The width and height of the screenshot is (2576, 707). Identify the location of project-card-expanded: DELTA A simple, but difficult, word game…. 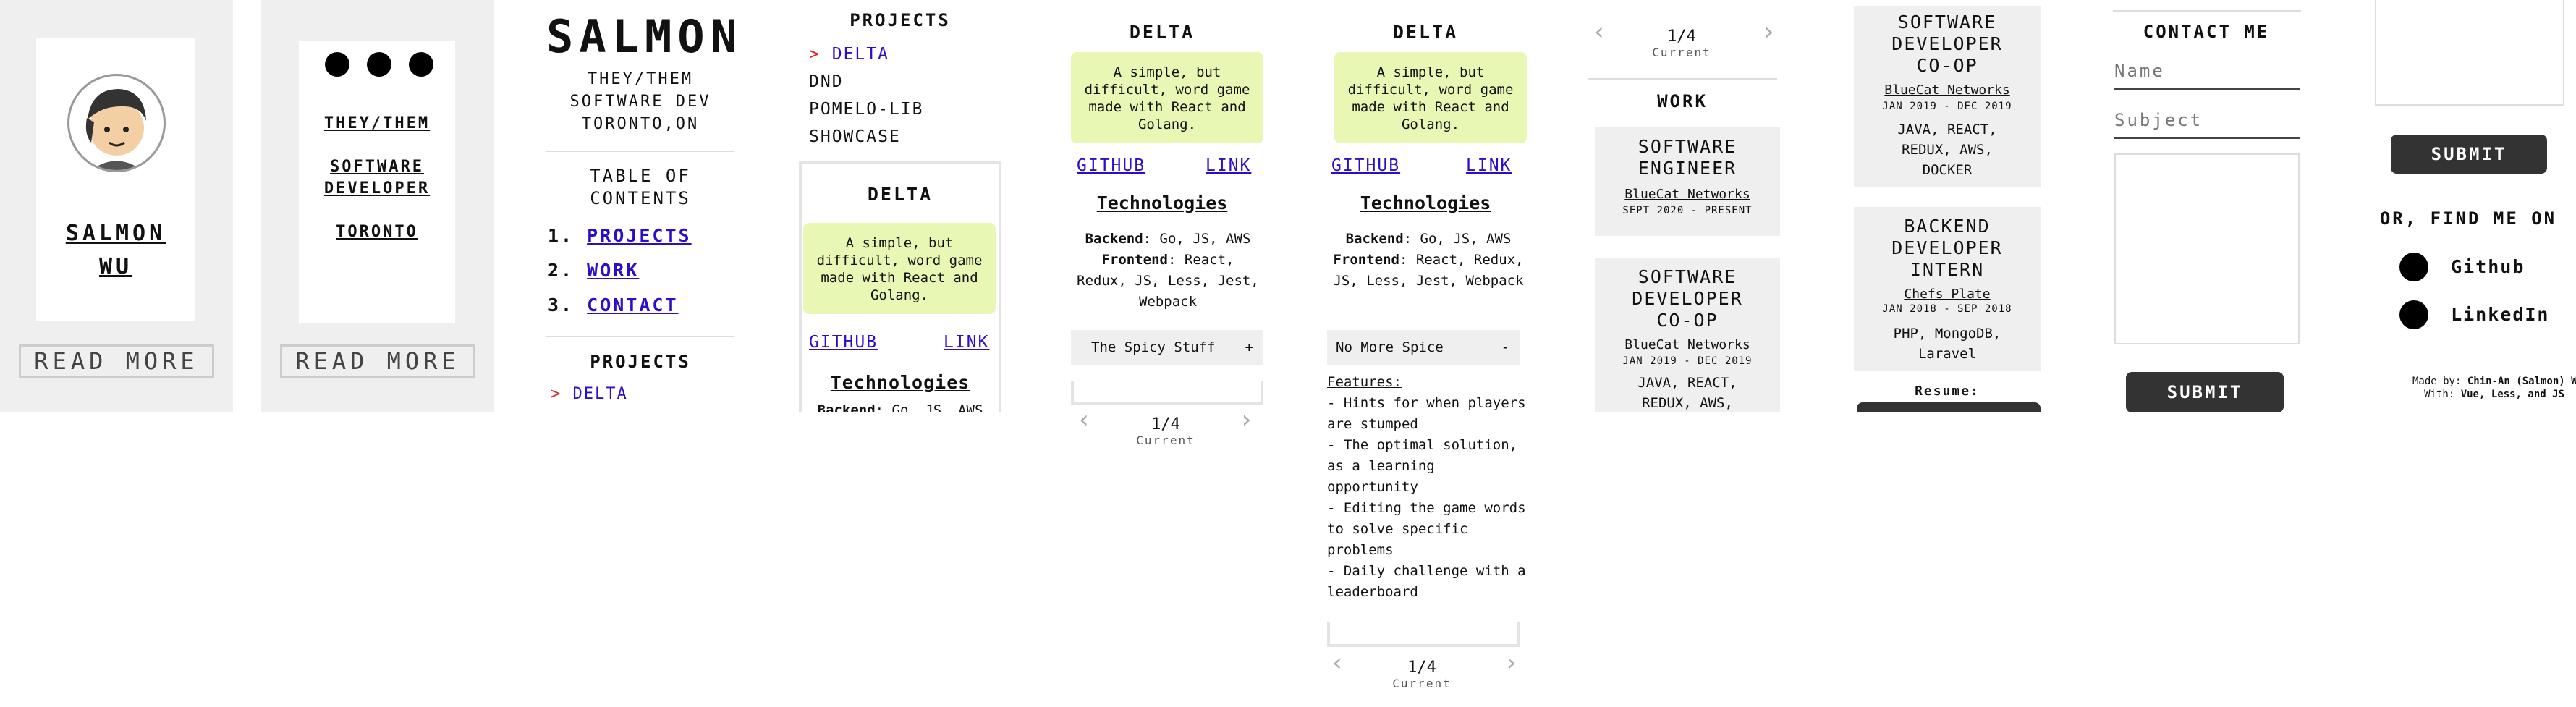
(1429, 354).